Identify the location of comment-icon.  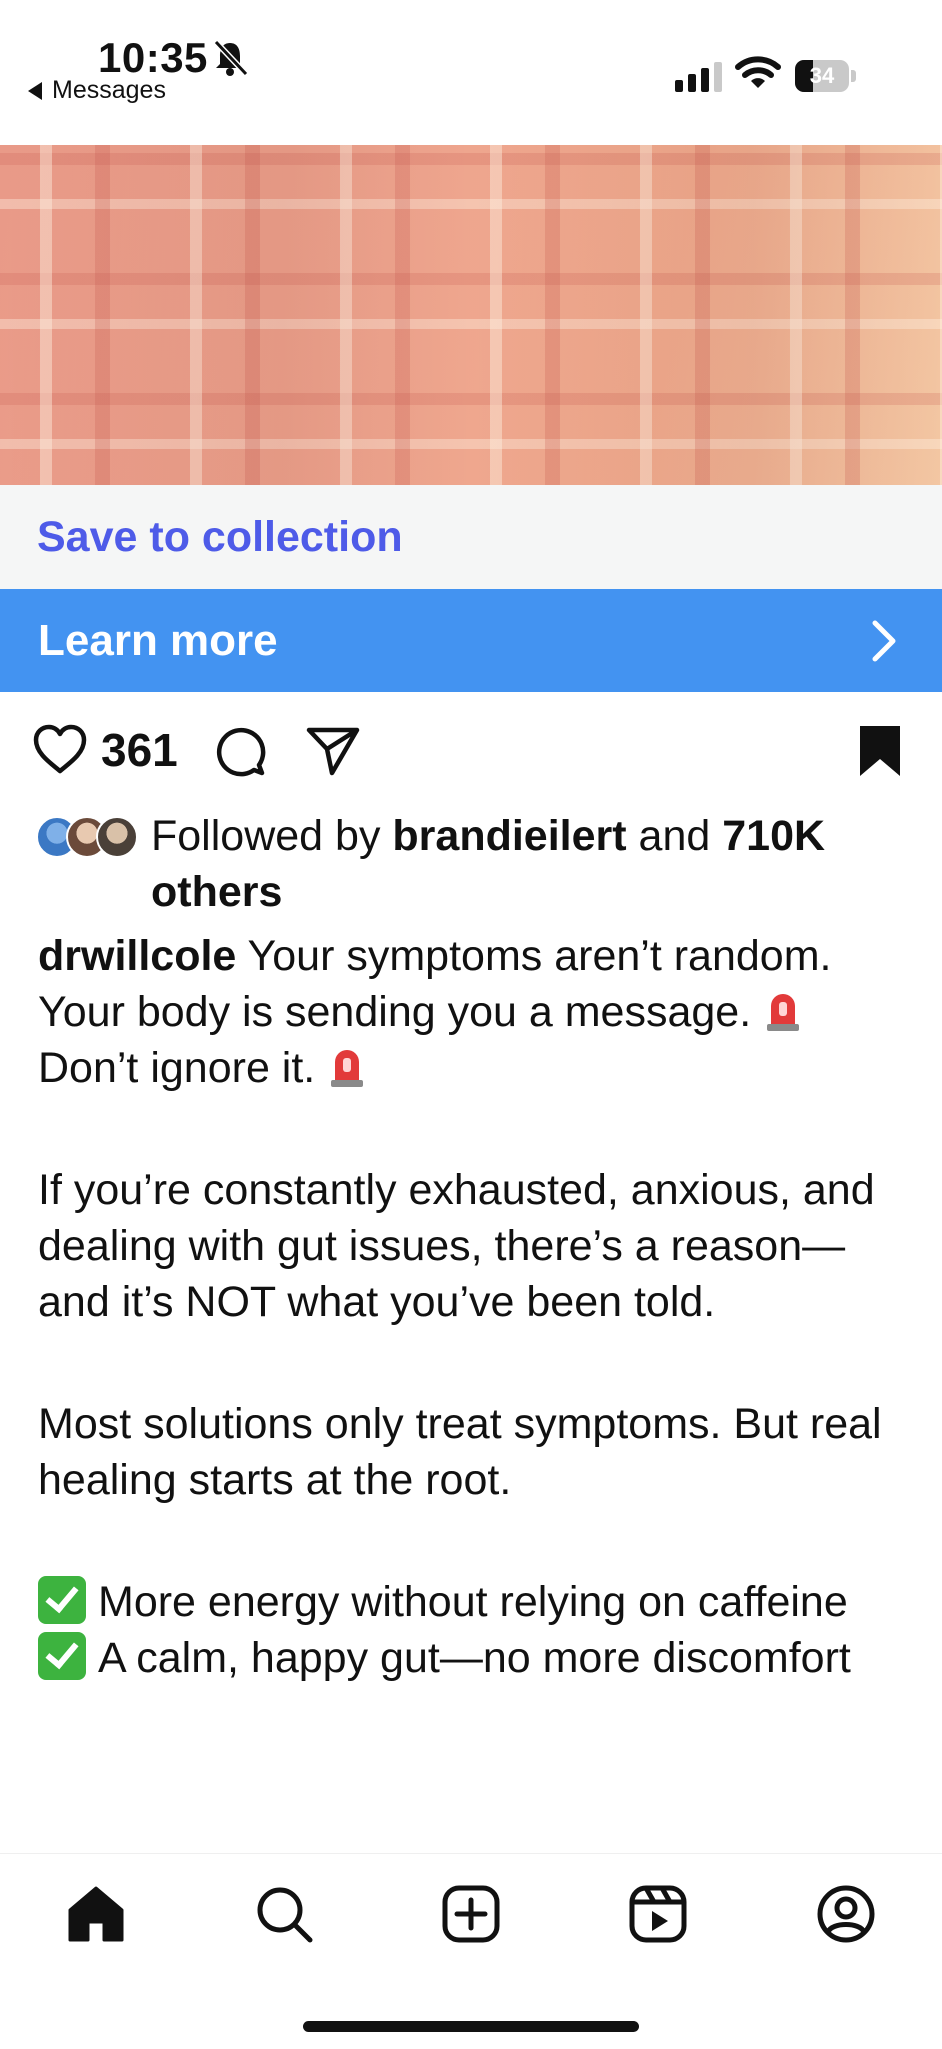
(240, 751).